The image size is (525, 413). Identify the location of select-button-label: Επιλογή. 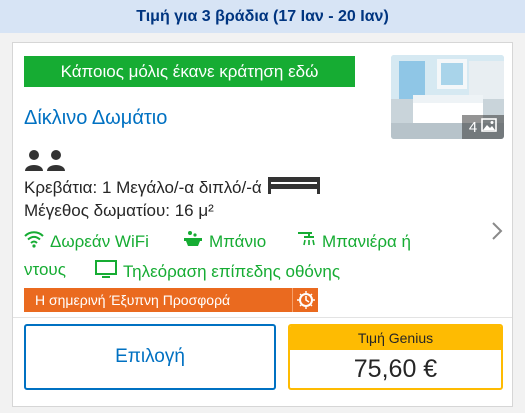
(150, 356).